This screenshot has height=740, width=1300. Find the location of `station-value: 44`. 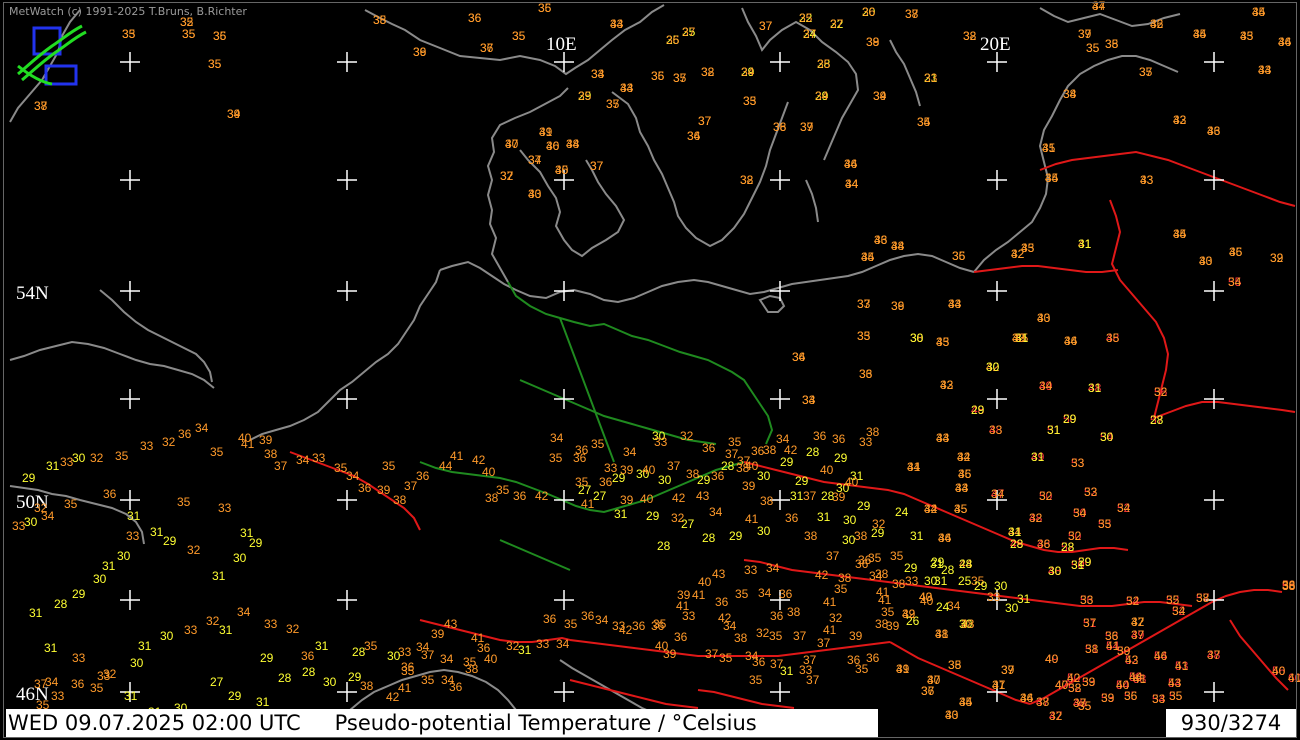

station-value: 44 is located at coordinates (573, 144).